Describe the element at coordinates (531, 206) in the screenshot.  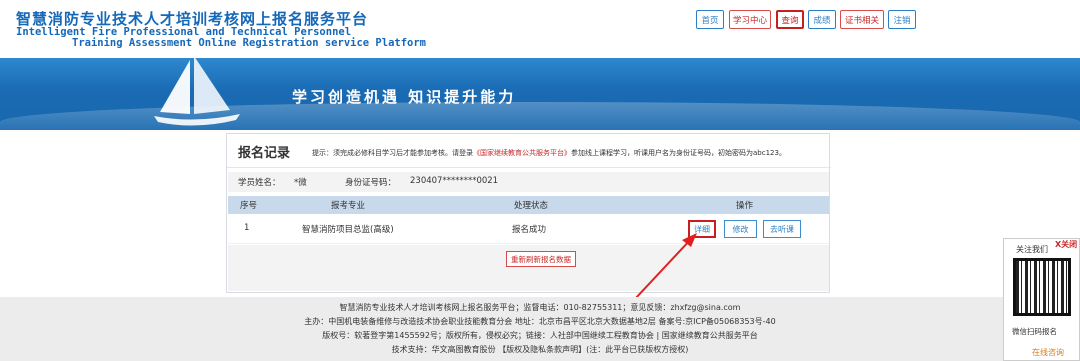
I see `col-status-header: 处理状态` at that location.